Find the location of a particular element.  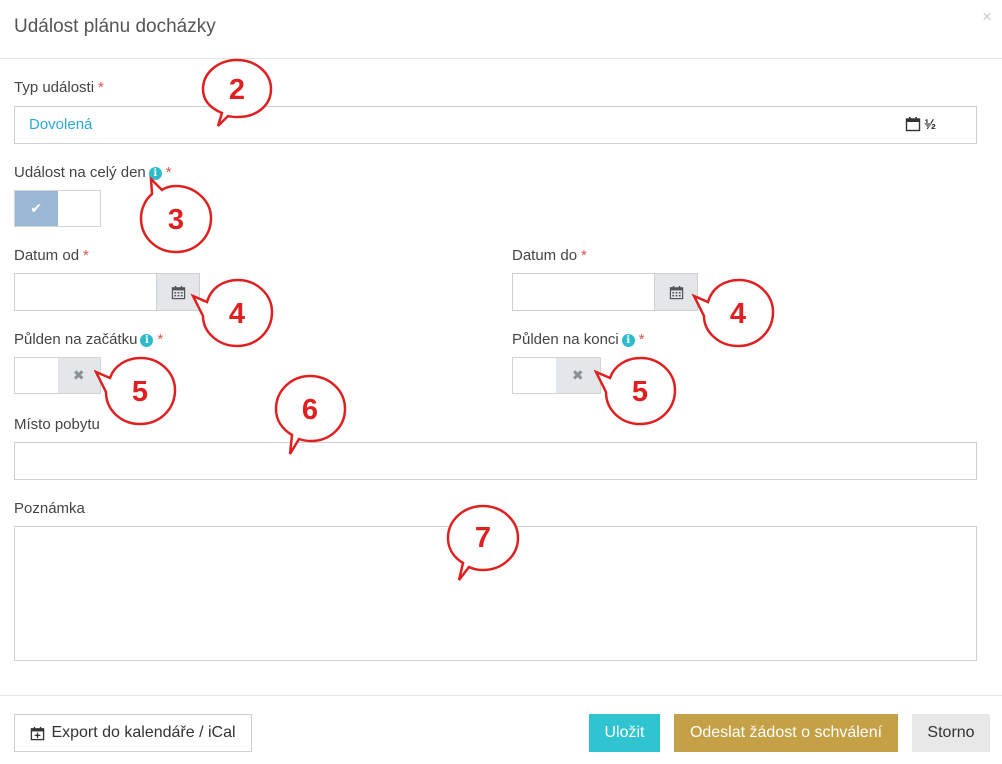

date-from-input is located at coordinates (85, 292).